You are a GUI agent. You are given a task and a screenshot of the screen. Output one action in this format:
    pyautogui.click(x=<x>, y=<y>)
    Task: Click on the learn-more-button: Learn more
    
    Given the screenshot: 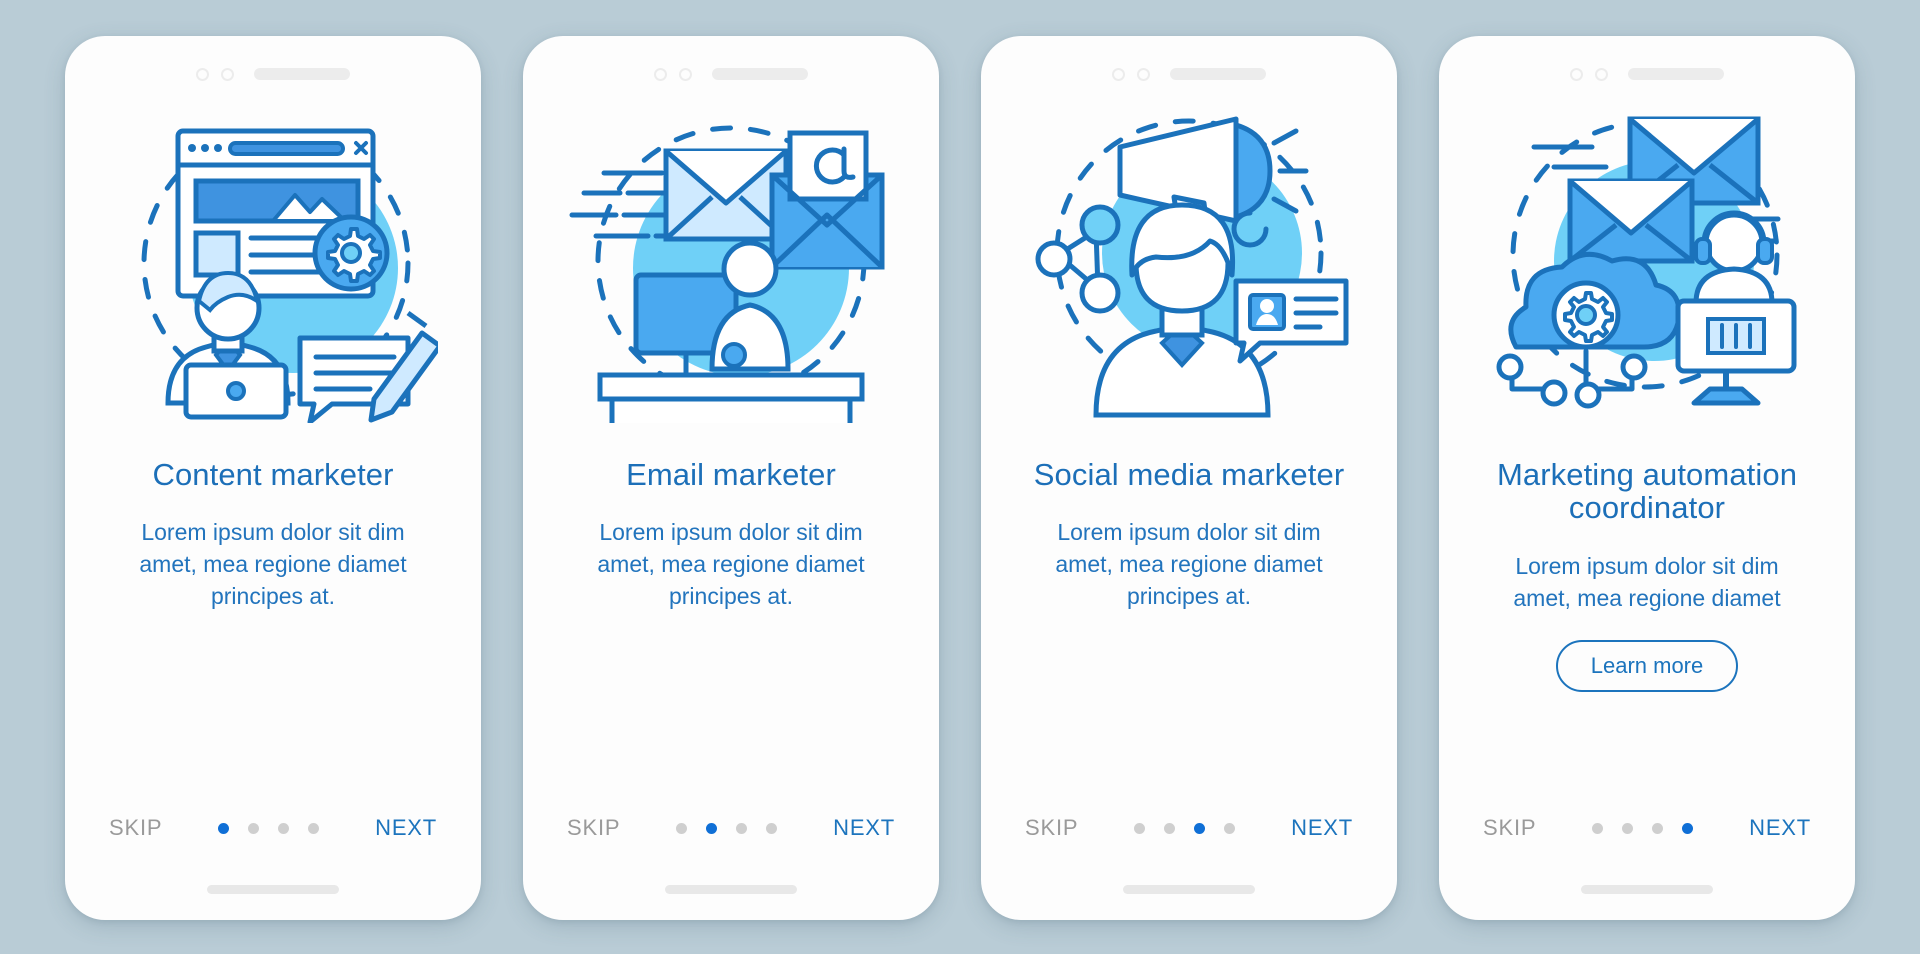 What is the action you would take?
    pyautogui.click(x=1647, y=666)
    